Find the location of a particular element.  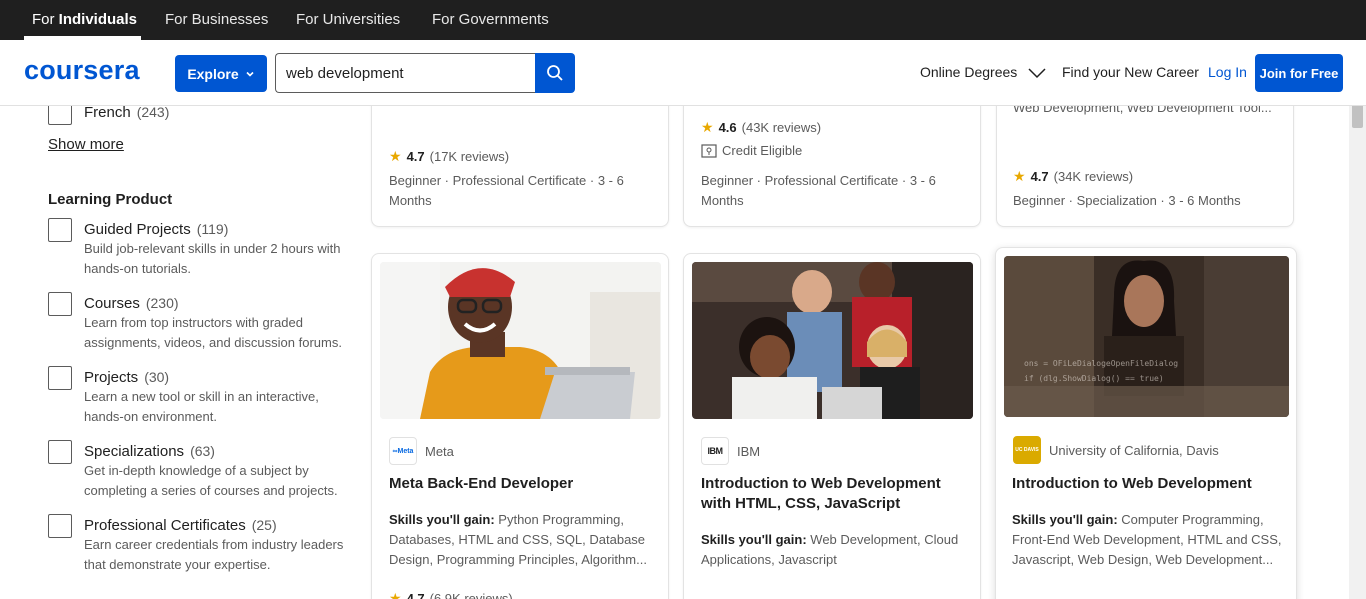

ibm-logo: IBM is located at coordinates (715, 451).